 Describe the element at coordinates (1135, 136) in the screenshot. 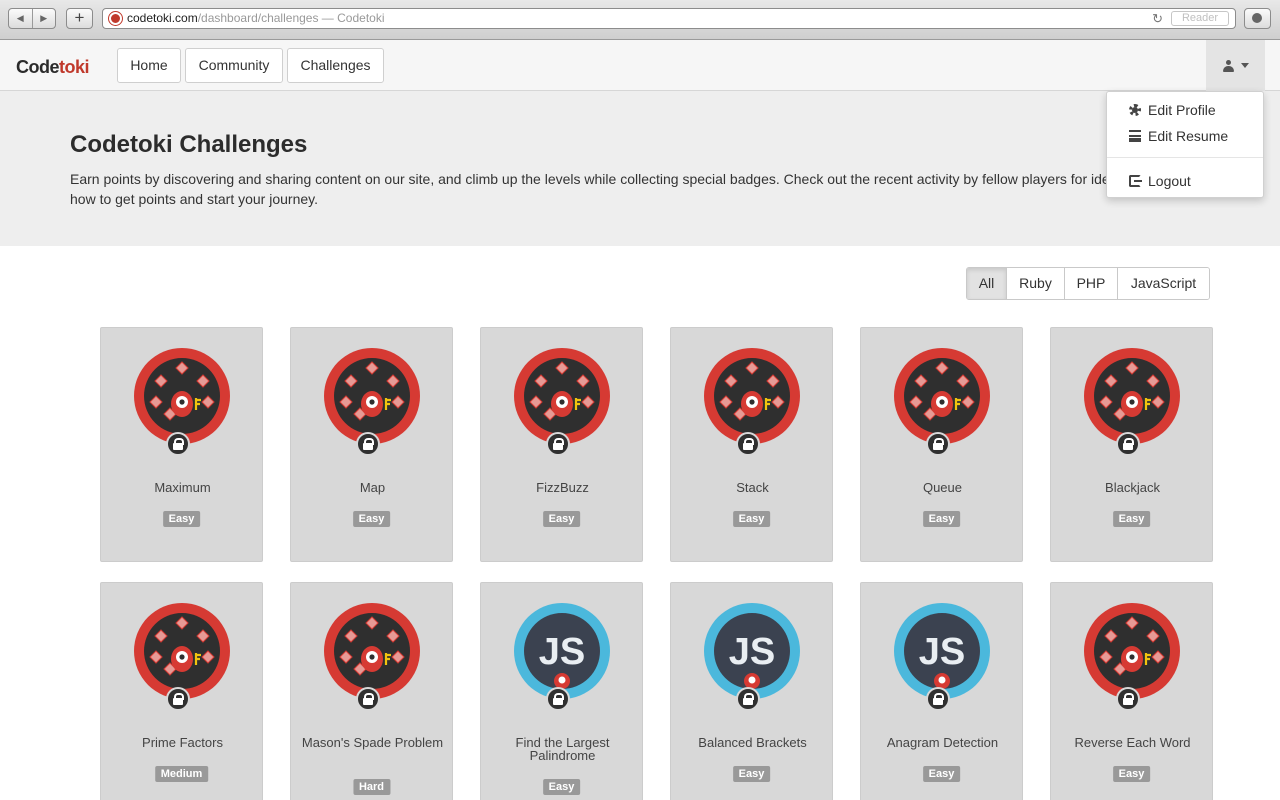

I see `list-icon` at that location.